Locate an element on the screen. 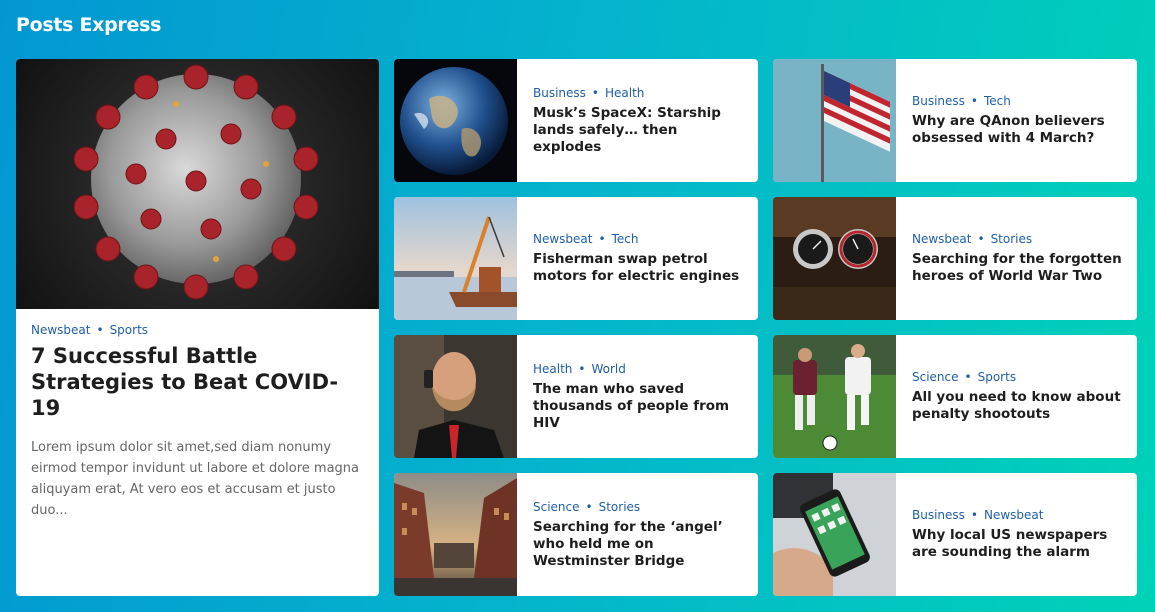  bearded-man-phone-image is located at coordinates (455, 396).